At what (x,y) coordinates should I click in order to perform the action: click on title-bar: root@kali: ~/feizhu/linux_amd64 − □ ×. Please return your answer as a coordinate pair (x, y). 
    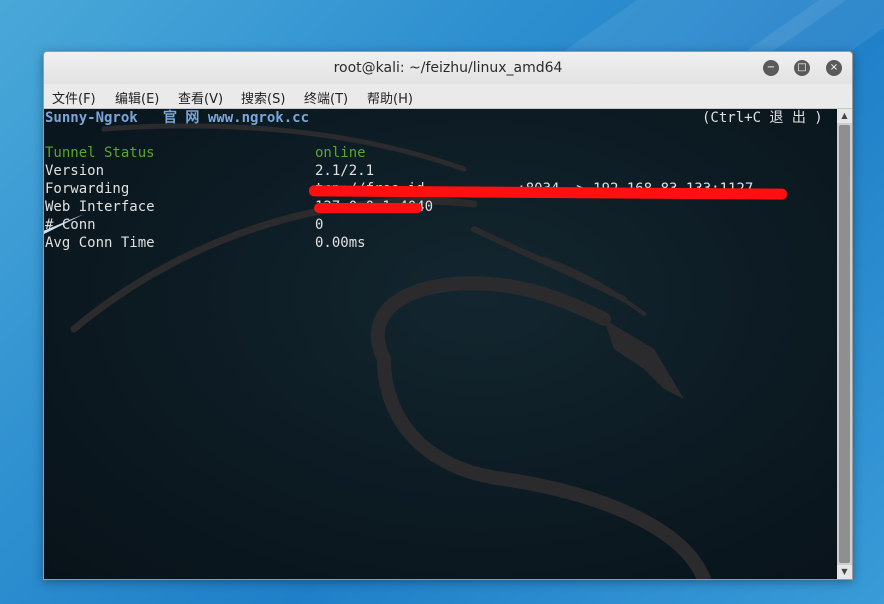
    Looking at the image, I should click on (448, 68).